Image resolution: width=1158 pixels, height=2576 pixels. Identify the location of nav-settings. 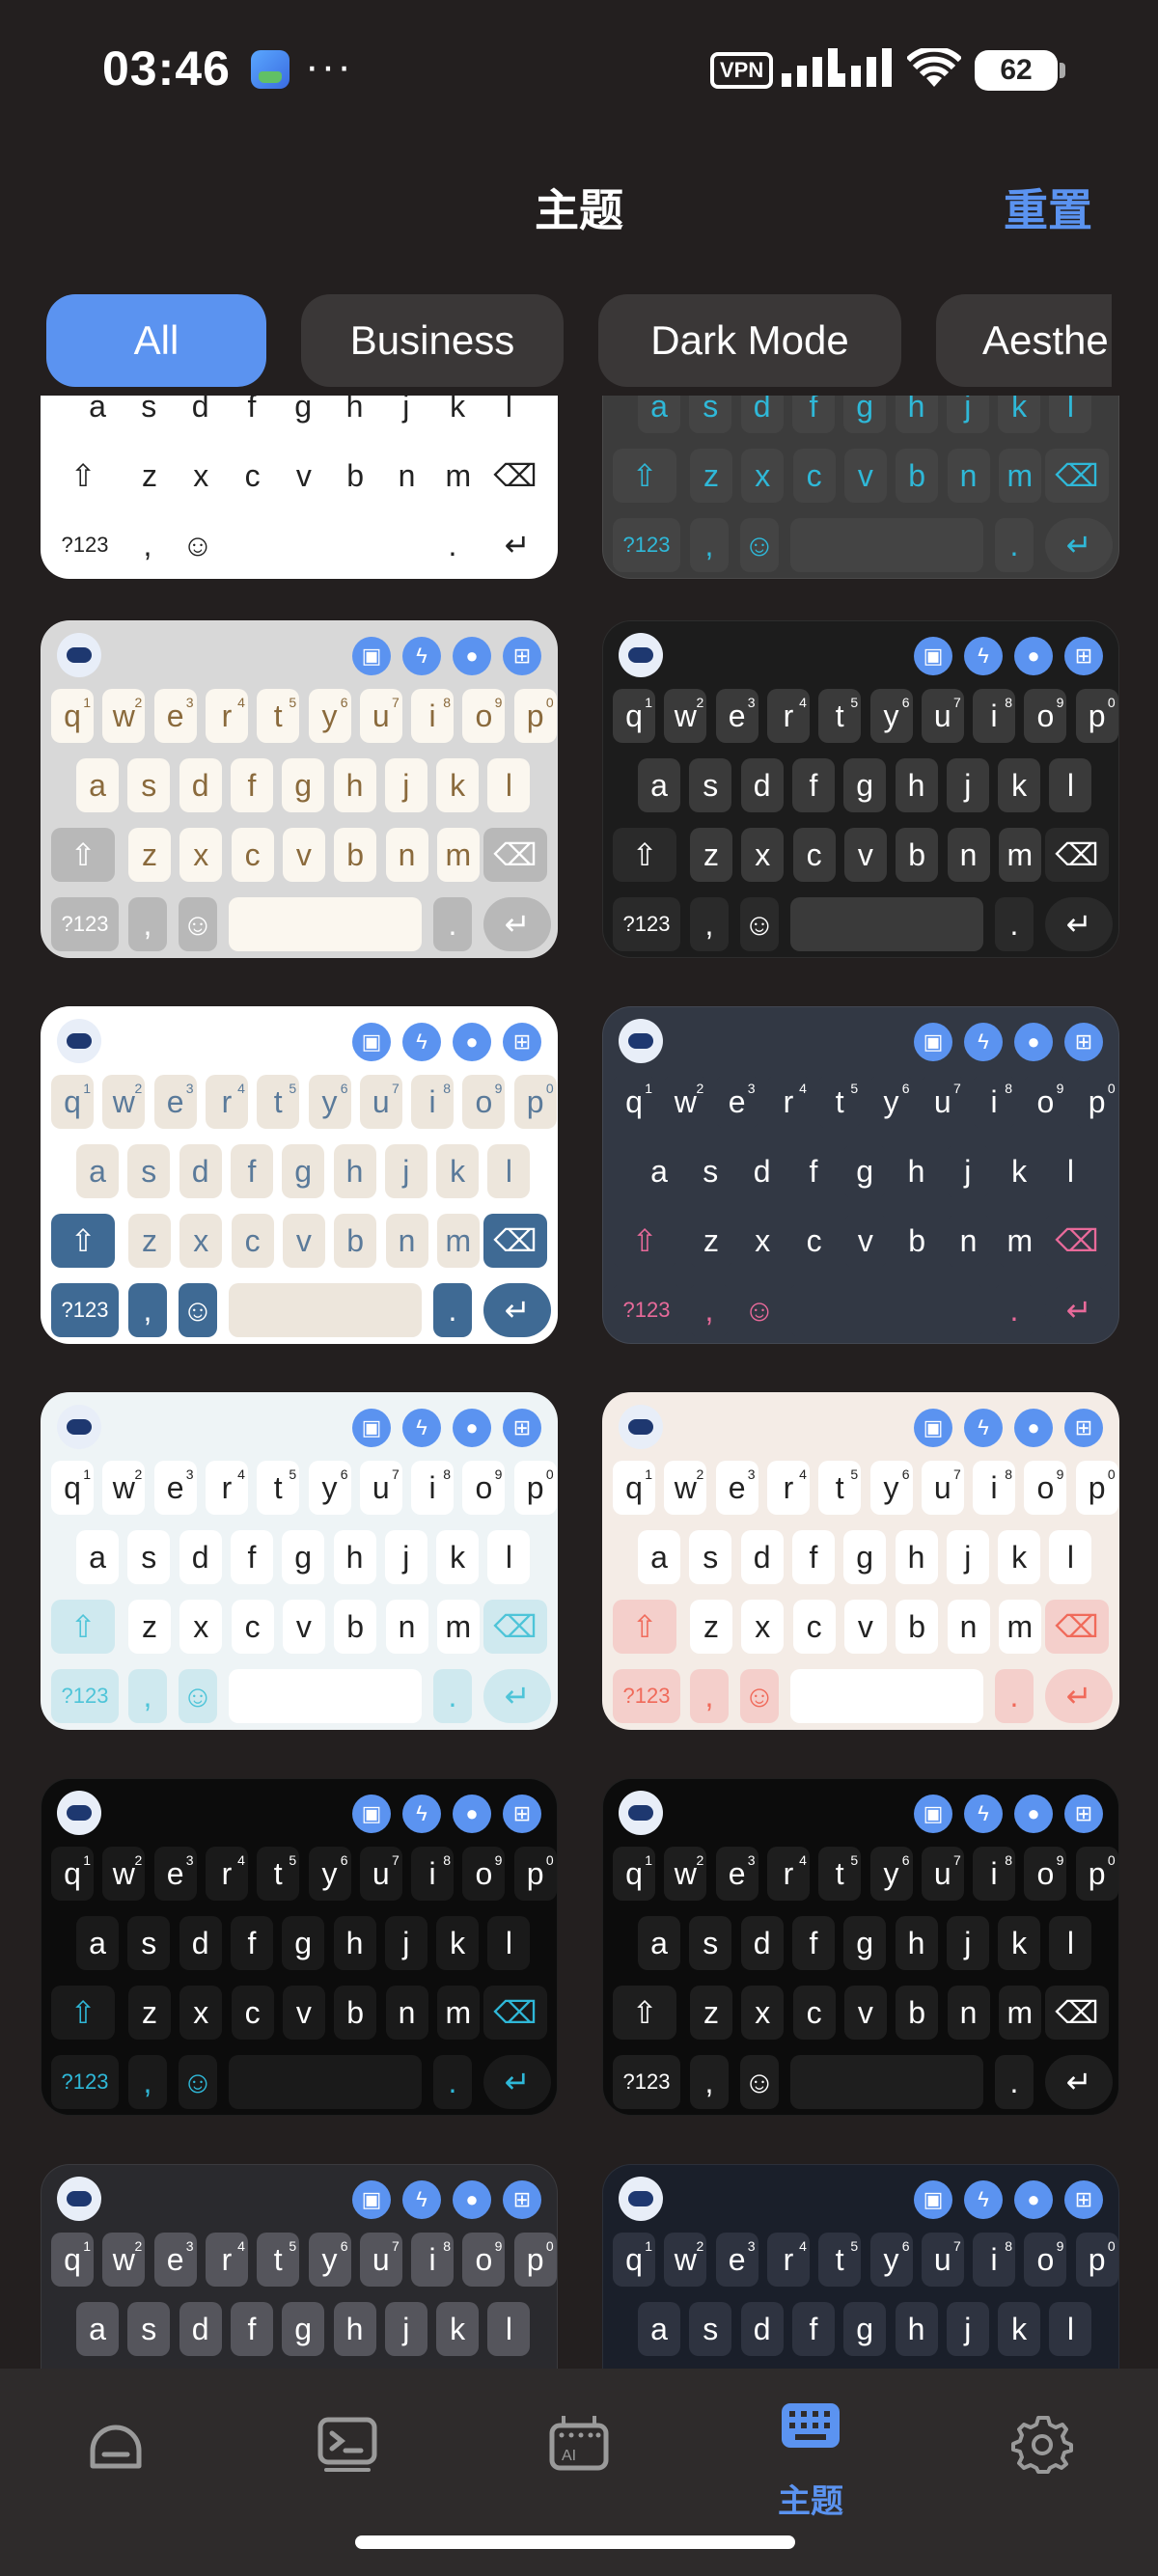
(1042, 2446).